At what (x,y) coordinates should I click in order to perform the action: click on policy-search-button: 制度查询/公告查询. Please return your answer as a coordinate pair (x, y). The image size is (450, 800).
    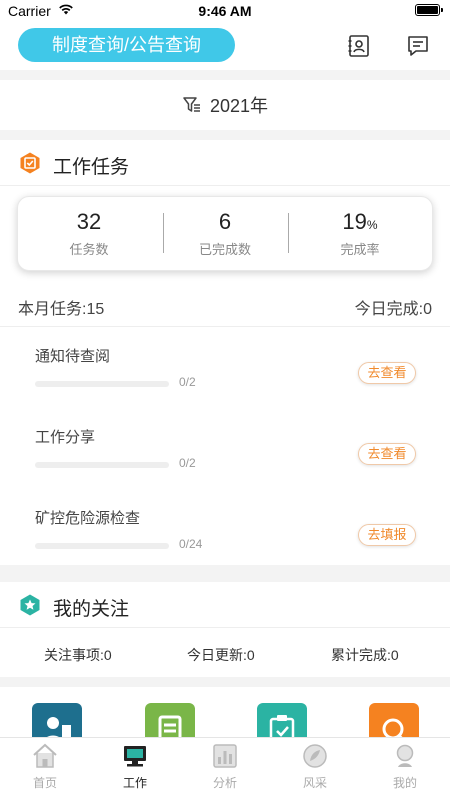
    Looking at the image, I should click on (126, 45).